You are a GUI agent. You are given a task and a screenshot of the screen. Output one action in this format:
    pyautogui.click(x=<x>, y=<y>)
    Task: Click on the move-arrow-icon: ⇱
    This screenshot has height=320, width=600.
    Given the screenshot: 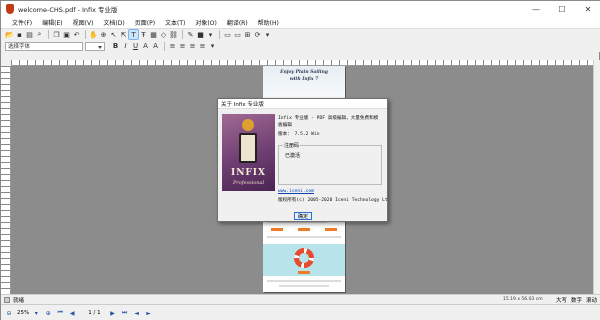 What is the action you would take?
    pyautogui.click(x=123, y=34)
    